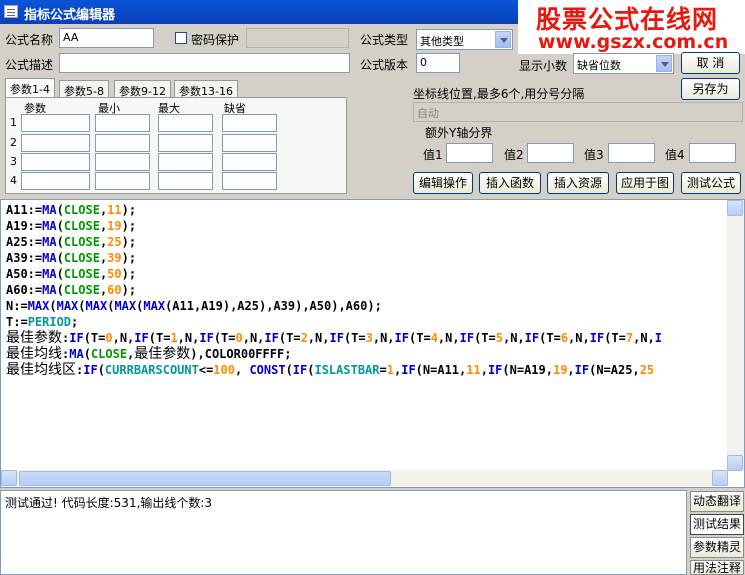  I want to click on apply-to-chart-button: 应用于图, so click(645, 183).